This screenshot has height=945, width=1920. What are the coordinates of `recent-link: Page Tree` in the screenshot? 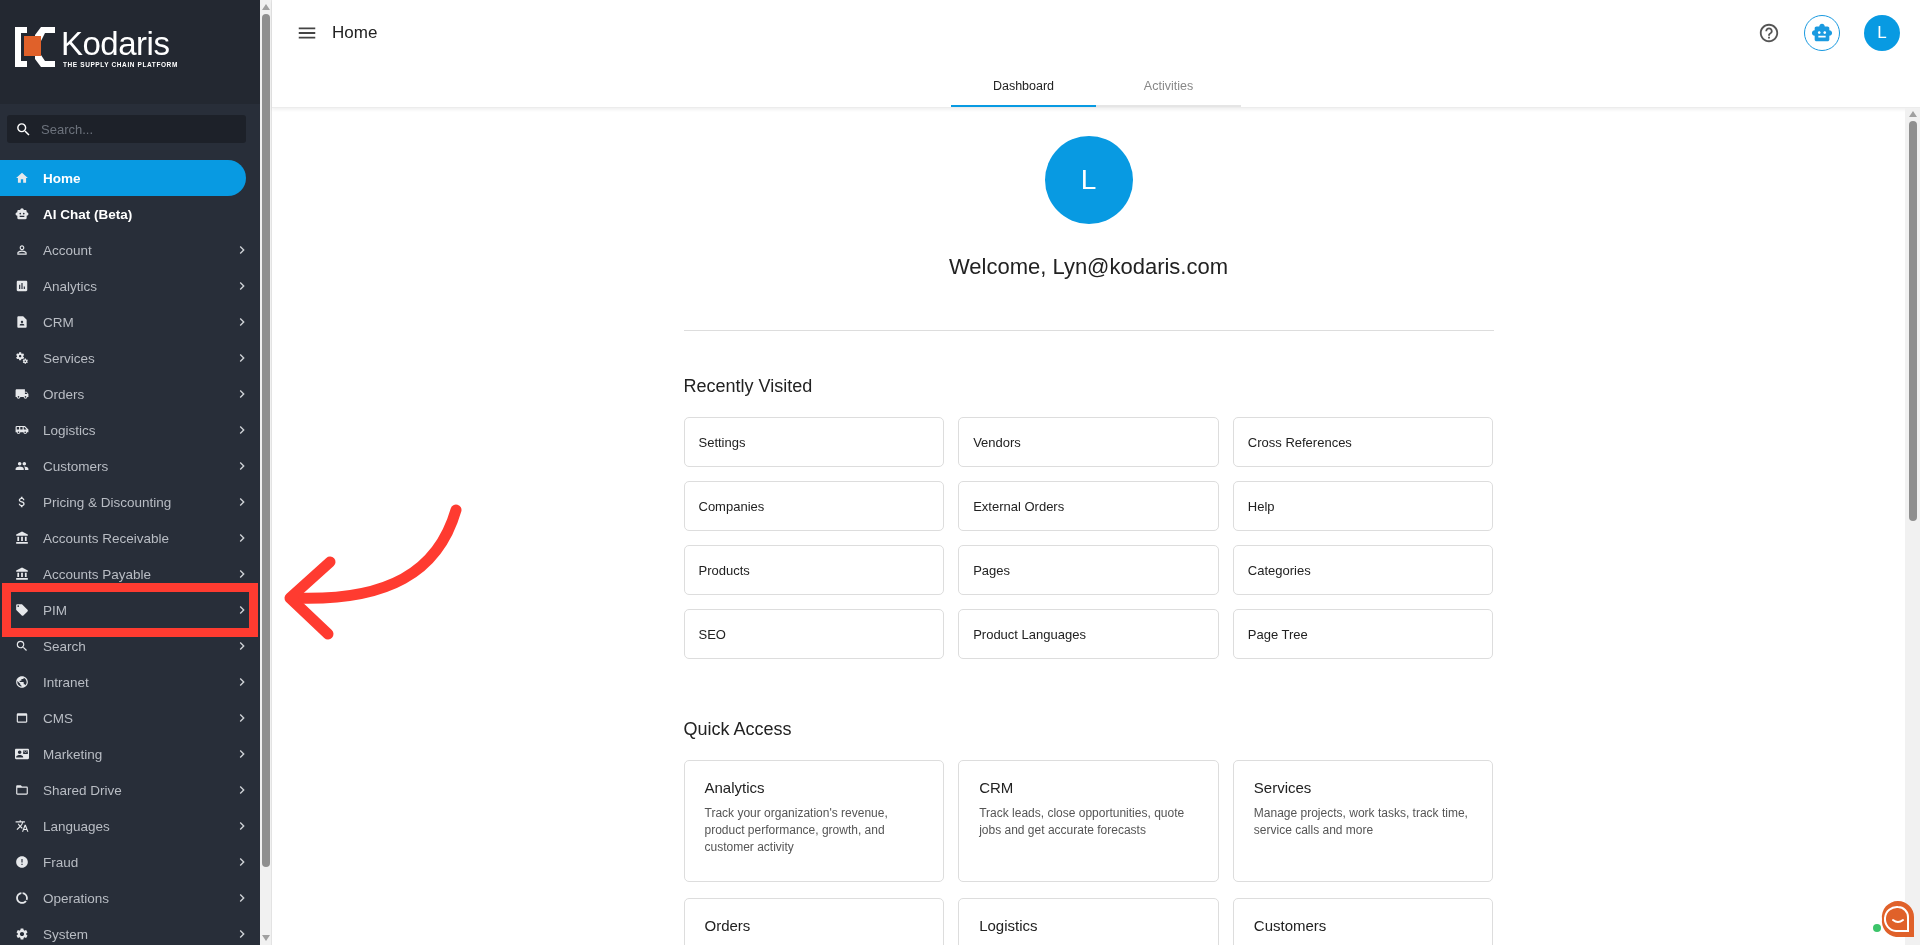 It's located at (1363, 634).